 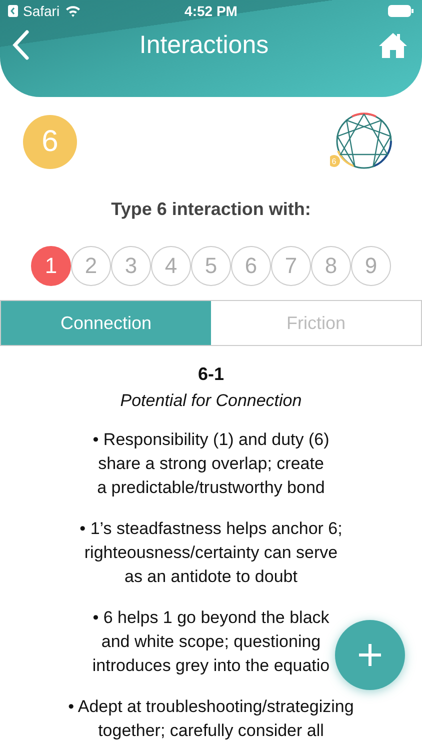 What do you see at coordinates (393, 45) in the screenshot?
I see `home-icon` at bounding box center [393, 45].